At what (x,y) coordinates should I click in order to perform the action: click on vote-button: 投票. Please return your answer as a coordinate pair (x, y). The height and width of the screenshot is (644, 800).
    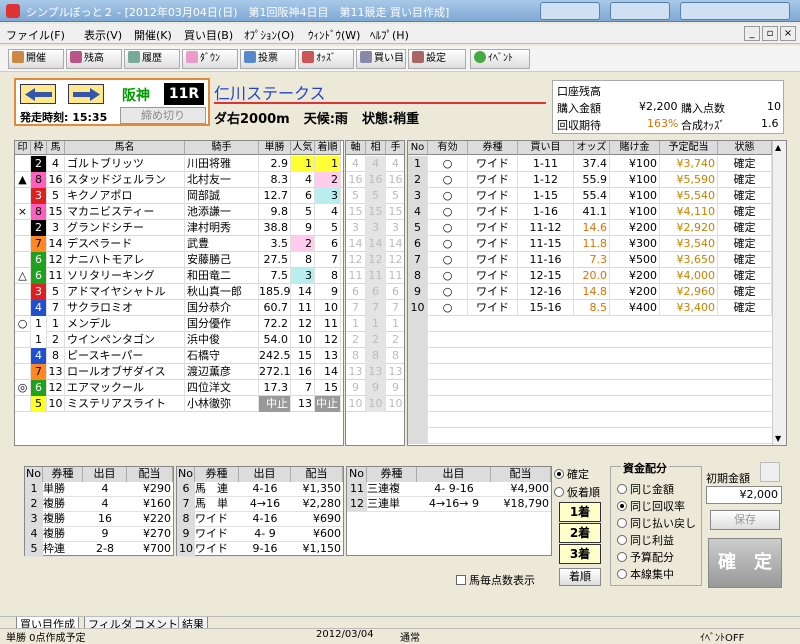
    Looking at the image, I should click on (268, 59).